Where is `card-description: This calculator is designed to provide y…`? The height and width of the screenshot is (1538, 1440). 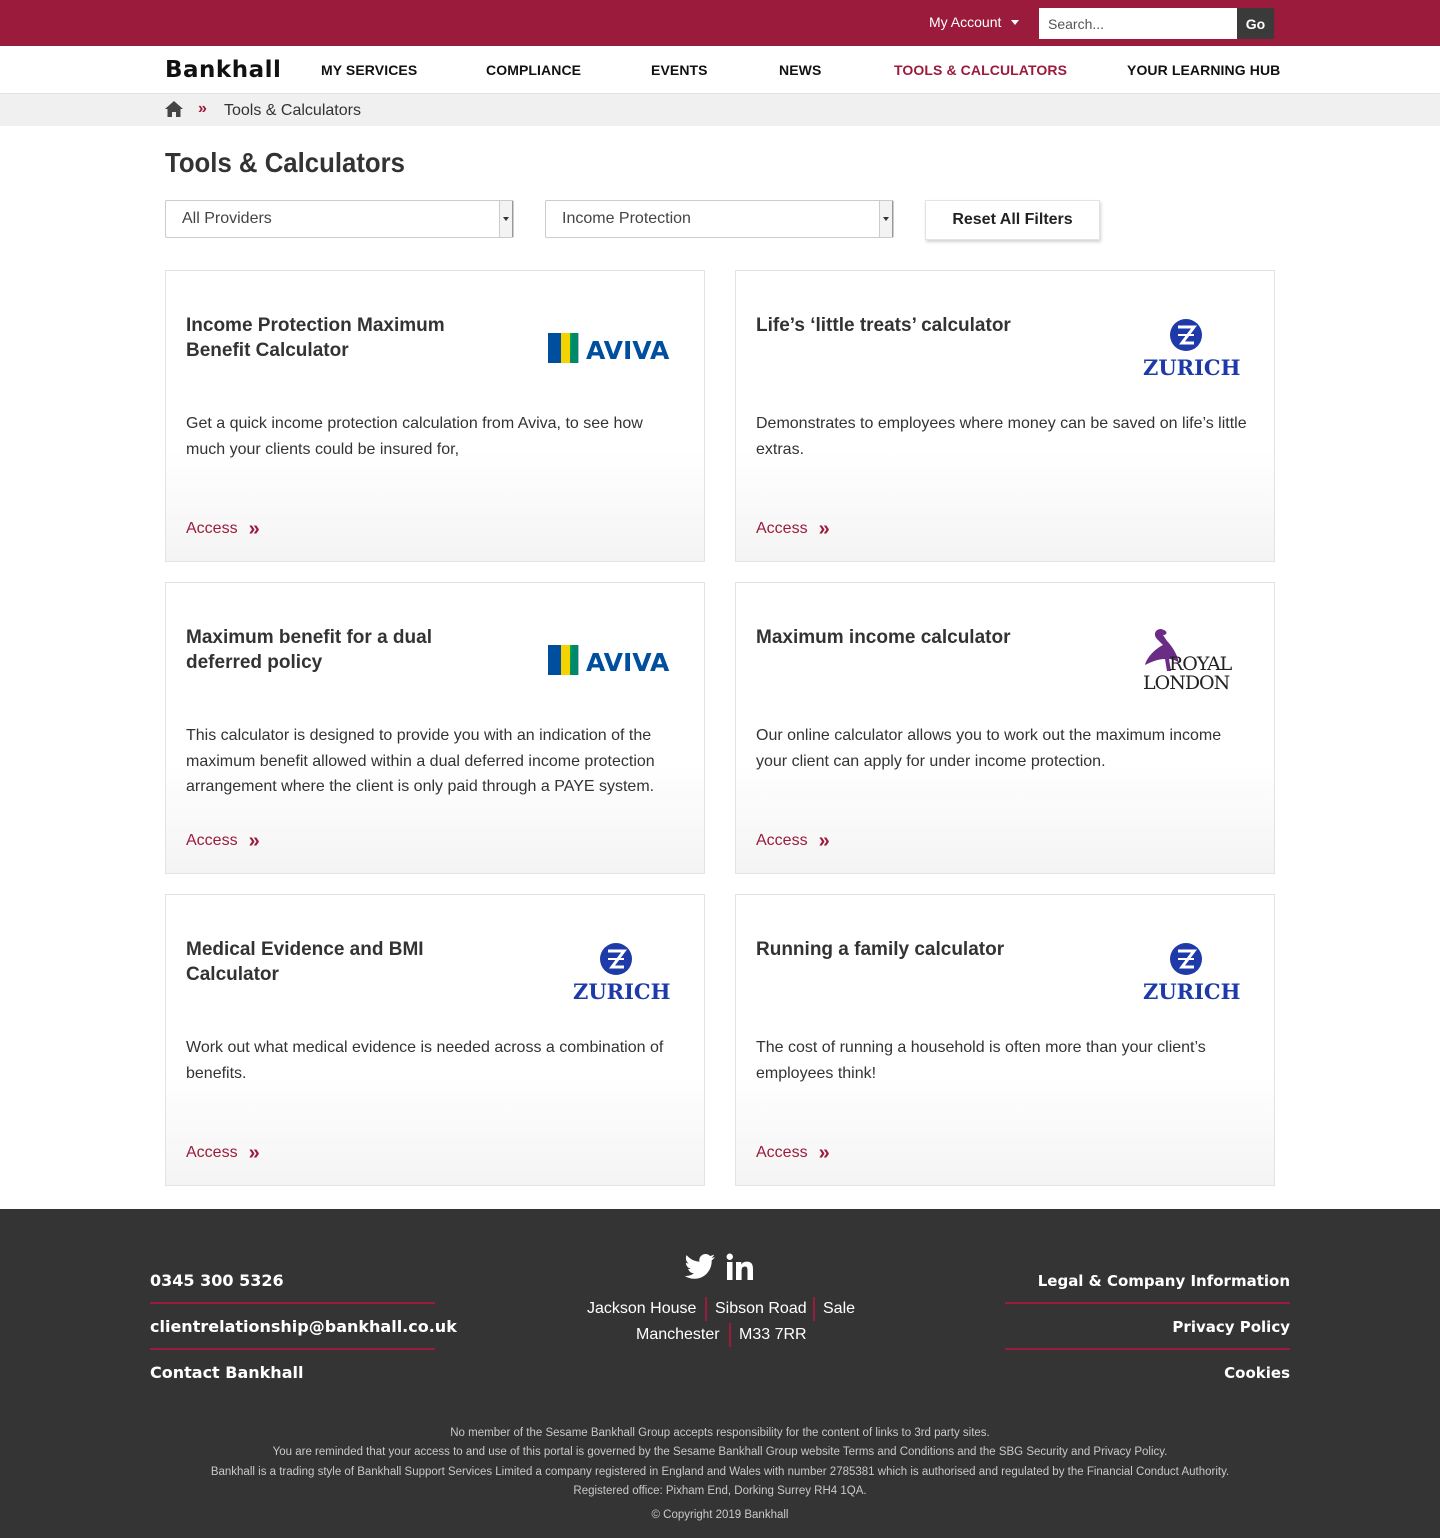 card-description: This calculator is designed to provide y… is located at coordinates (420, 761).